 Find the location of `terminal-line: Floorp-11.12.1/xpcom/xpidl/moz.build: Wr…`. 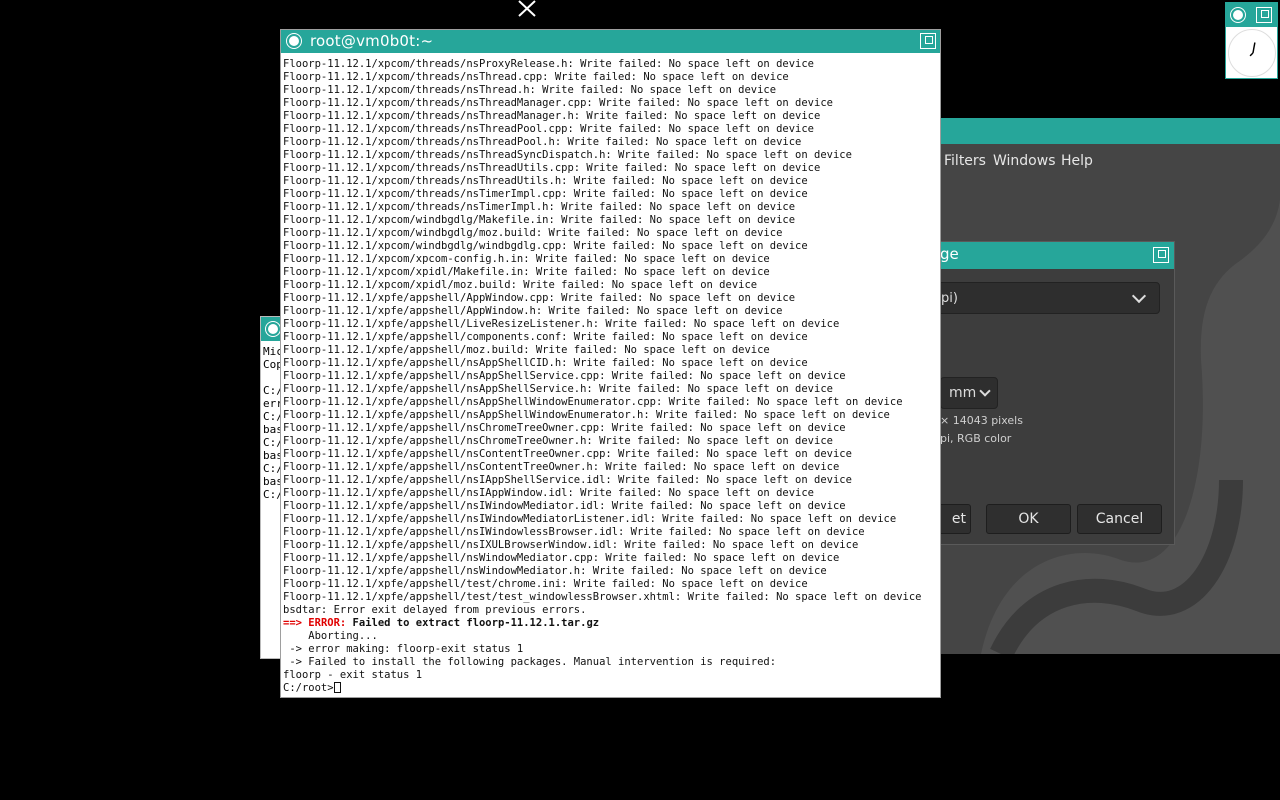

terminal-line: Floorp-11.12.1/xpcom/xpidl/moz.build: Wr… is located at coordinates (520, 285).